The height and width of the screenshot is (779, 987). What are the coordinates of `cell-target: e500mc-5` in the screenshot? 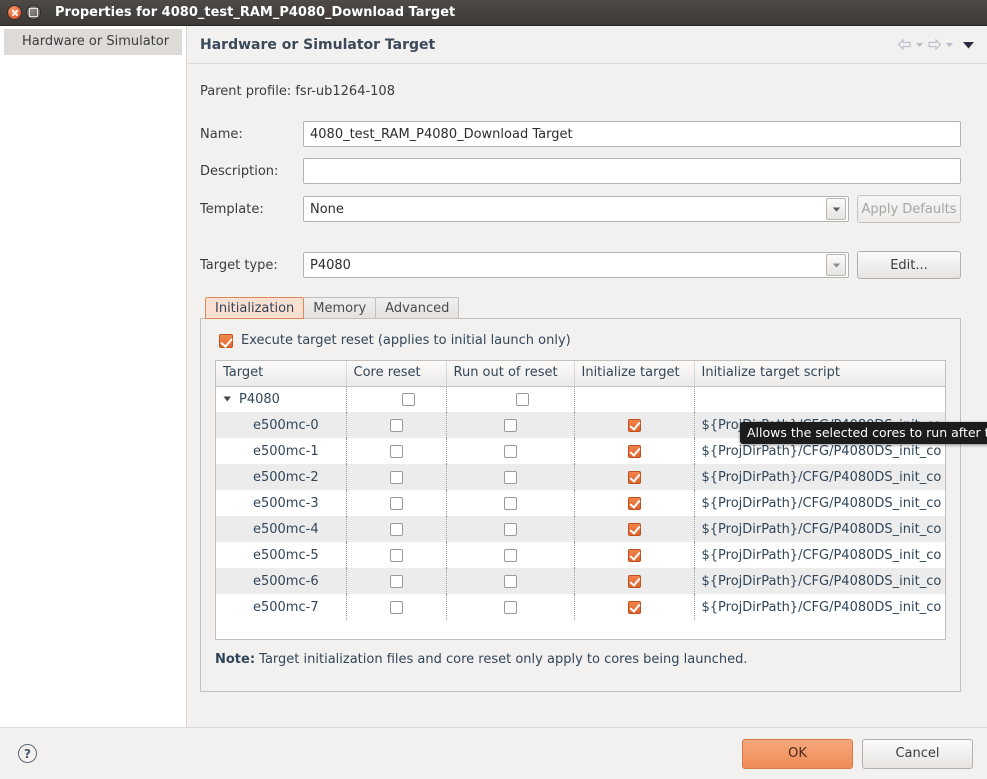 It's located at (281, 555).